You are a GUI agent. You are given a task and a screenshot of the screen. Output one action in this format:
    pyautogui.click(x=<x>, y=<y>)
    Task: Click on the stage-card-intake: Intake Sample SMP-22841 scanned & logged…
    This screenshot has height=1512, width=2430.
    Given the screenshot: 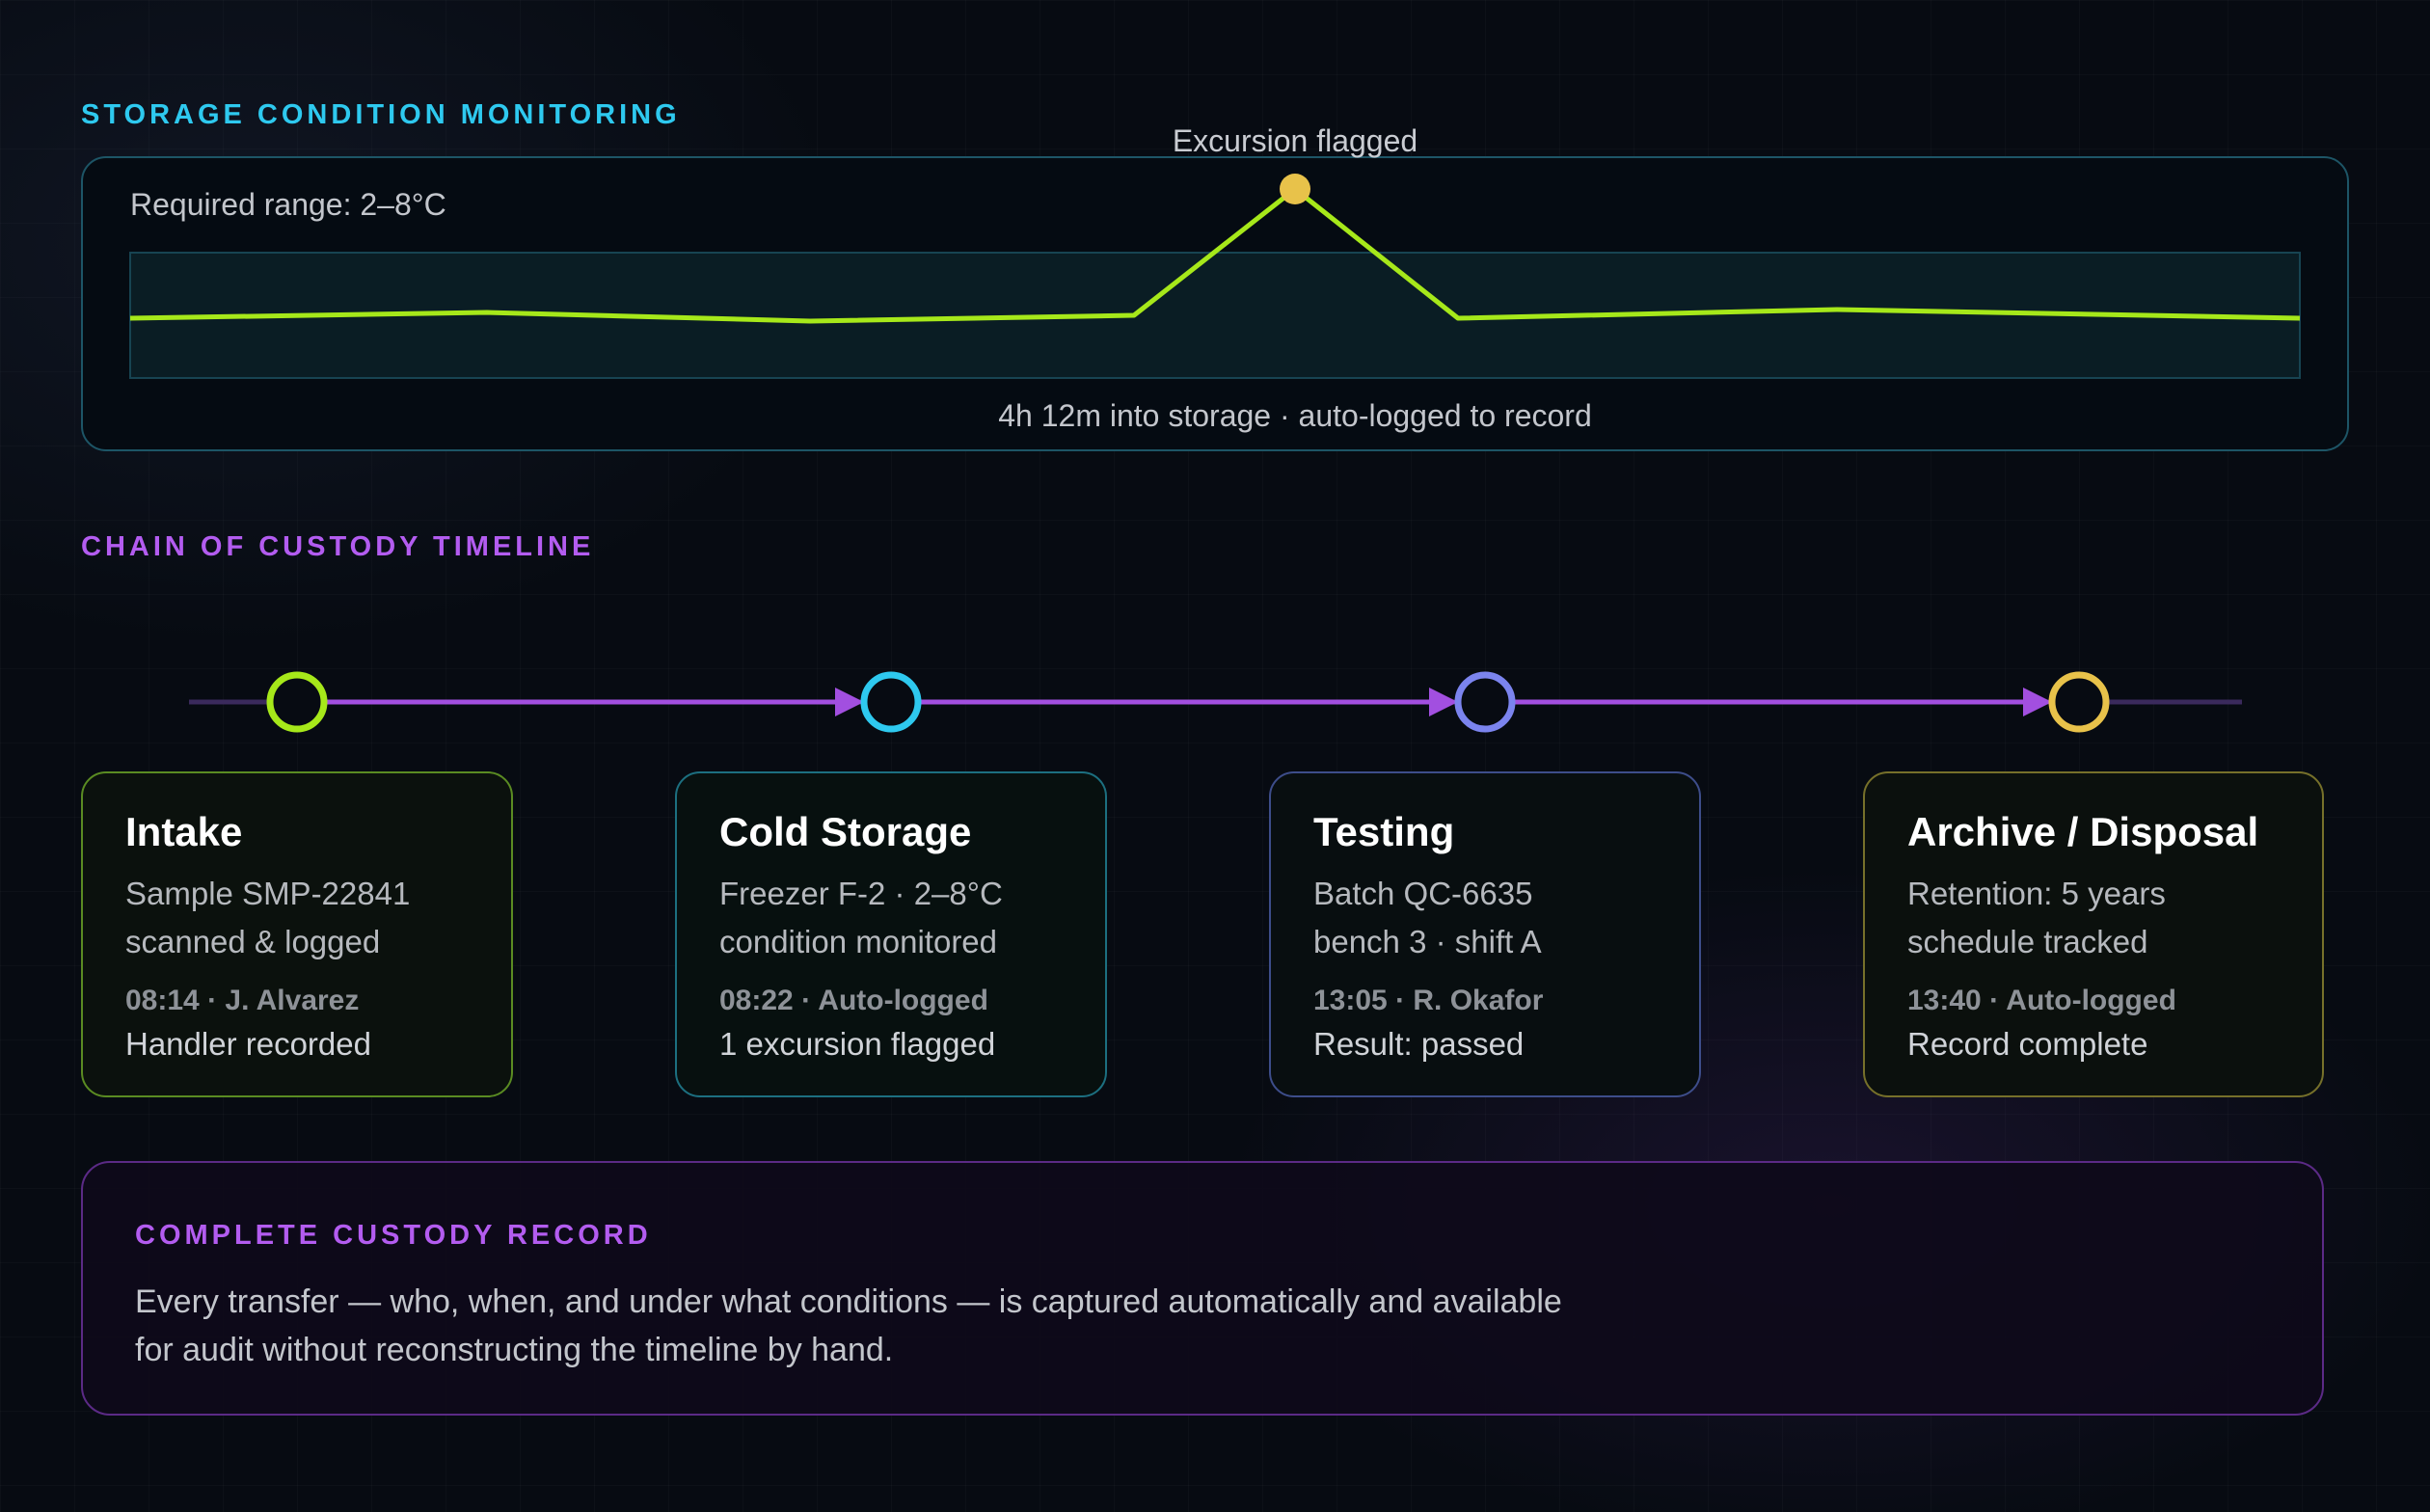 What is the action you would take?
    pyautogui.click(x=297, y=934)
    